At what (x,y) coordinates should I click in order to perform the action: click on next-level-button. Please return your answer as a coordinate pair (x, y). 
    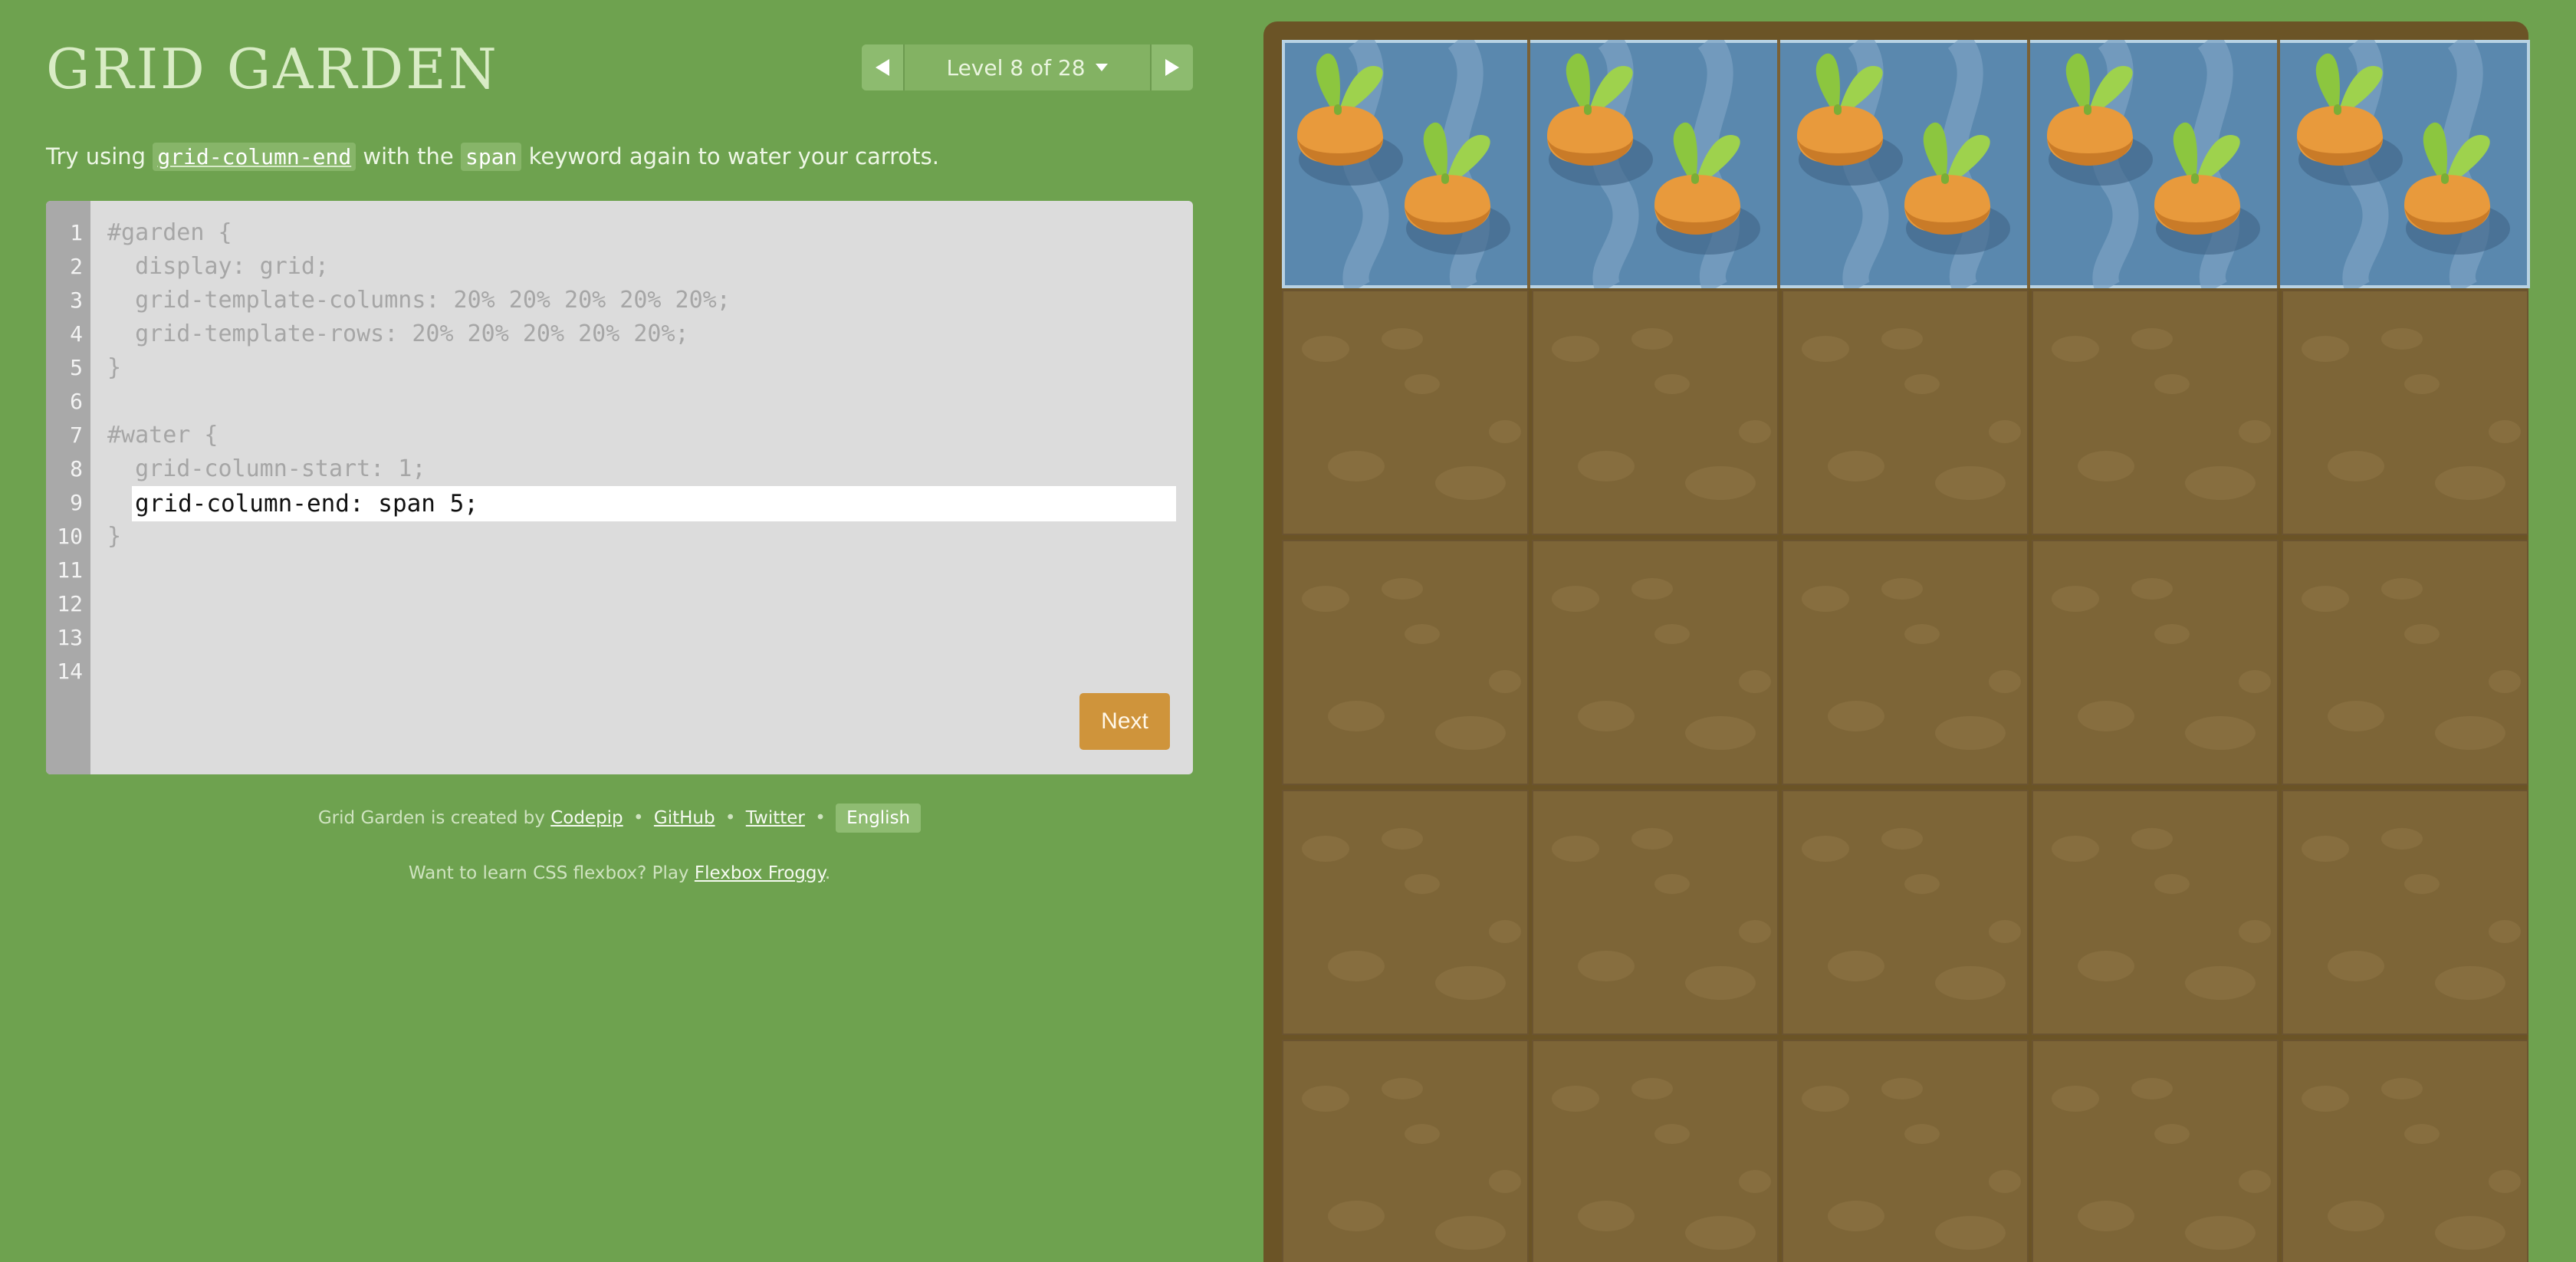
    Looking at the image, I should click on (1171, 67).